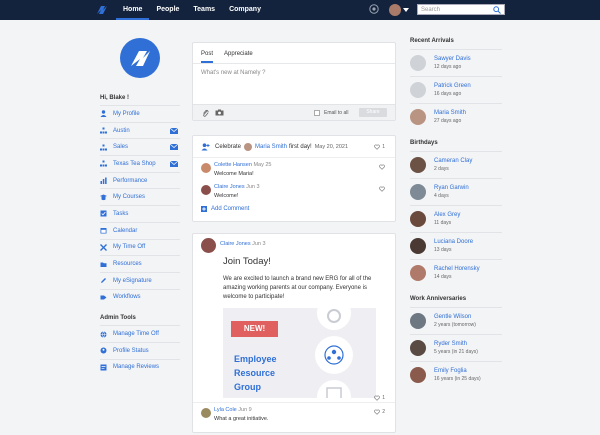 This screenshot has height=435, width=600. Describe the element at coordinates (373, 112) in the screenshot. I see `share-button: Share` at that location.